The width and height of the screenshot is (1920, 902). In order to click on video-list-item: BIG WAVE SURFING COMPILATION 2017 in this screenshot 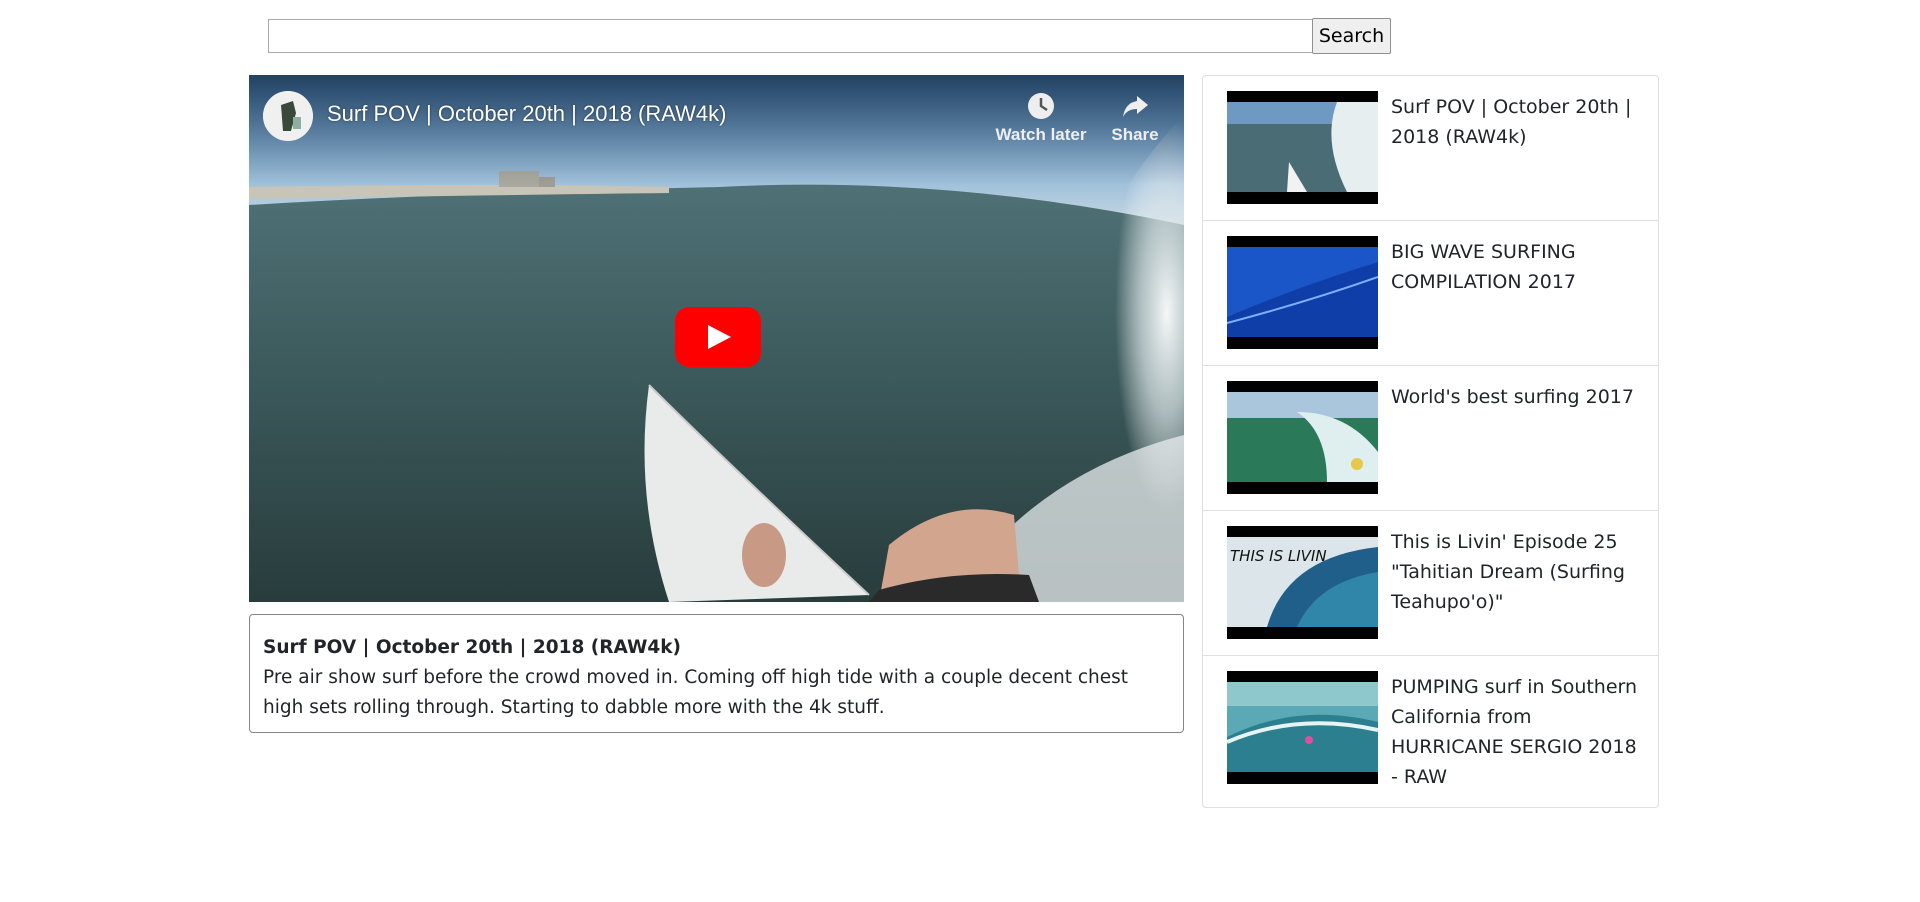, I will do `click(1430, 292)`.